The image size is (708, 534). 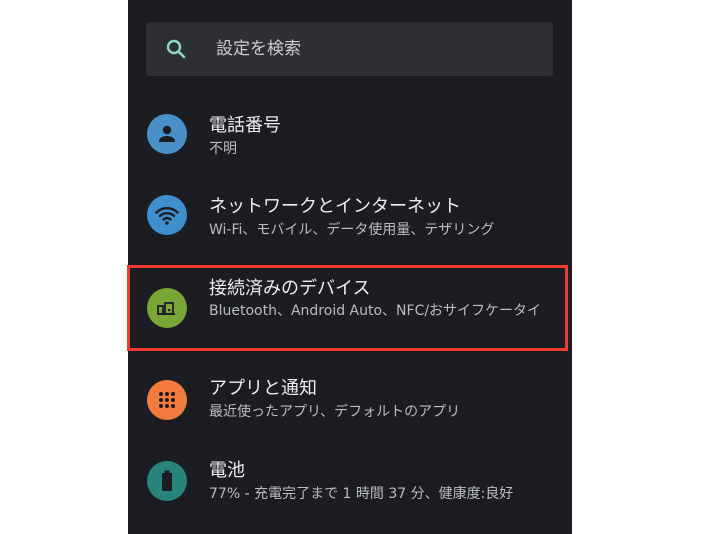 I want to click on item-subtitle: Bluetooth、Android Auto、NFC/おサイフケータイ, so click(x=375, y=311).